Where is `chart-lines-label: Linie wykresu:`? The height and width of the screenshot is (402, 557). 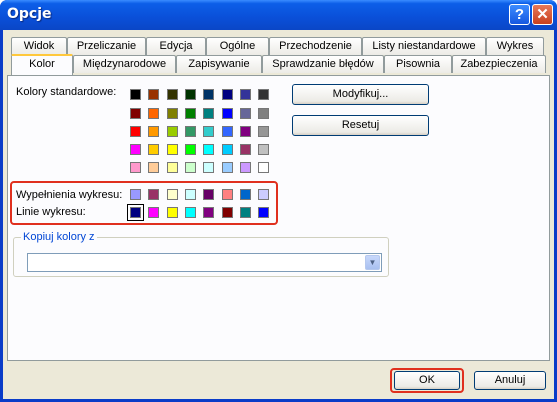
chart-lines-label: Linie wykresu: is located at coordinates (51, 212).